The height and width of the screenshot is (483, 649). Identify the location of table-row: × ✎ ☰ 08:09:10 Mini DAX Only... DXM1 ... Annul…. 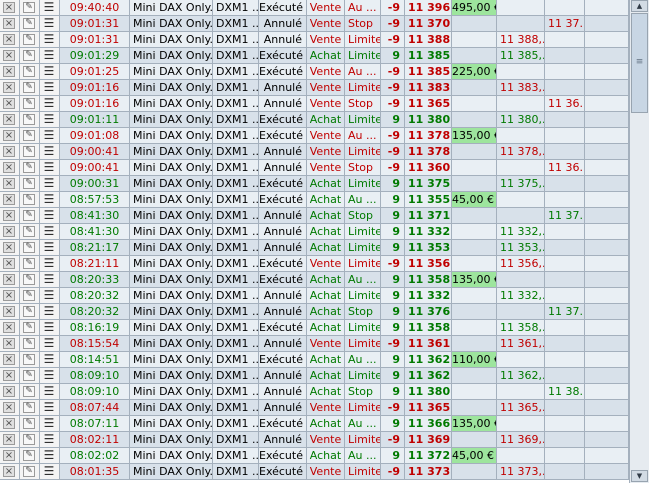
(314, 376).